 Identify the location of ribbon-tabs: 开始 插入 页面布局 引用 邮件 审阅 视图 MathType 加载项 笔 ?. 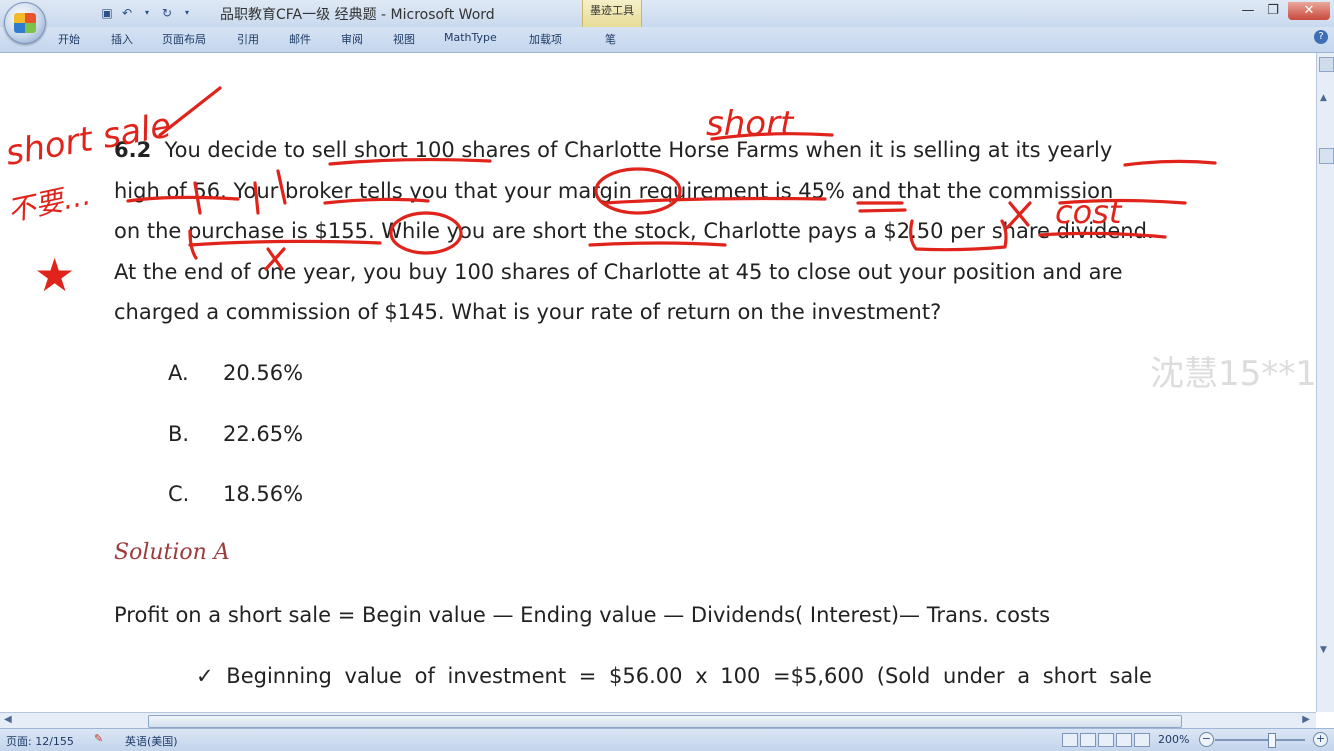
(667, 40).